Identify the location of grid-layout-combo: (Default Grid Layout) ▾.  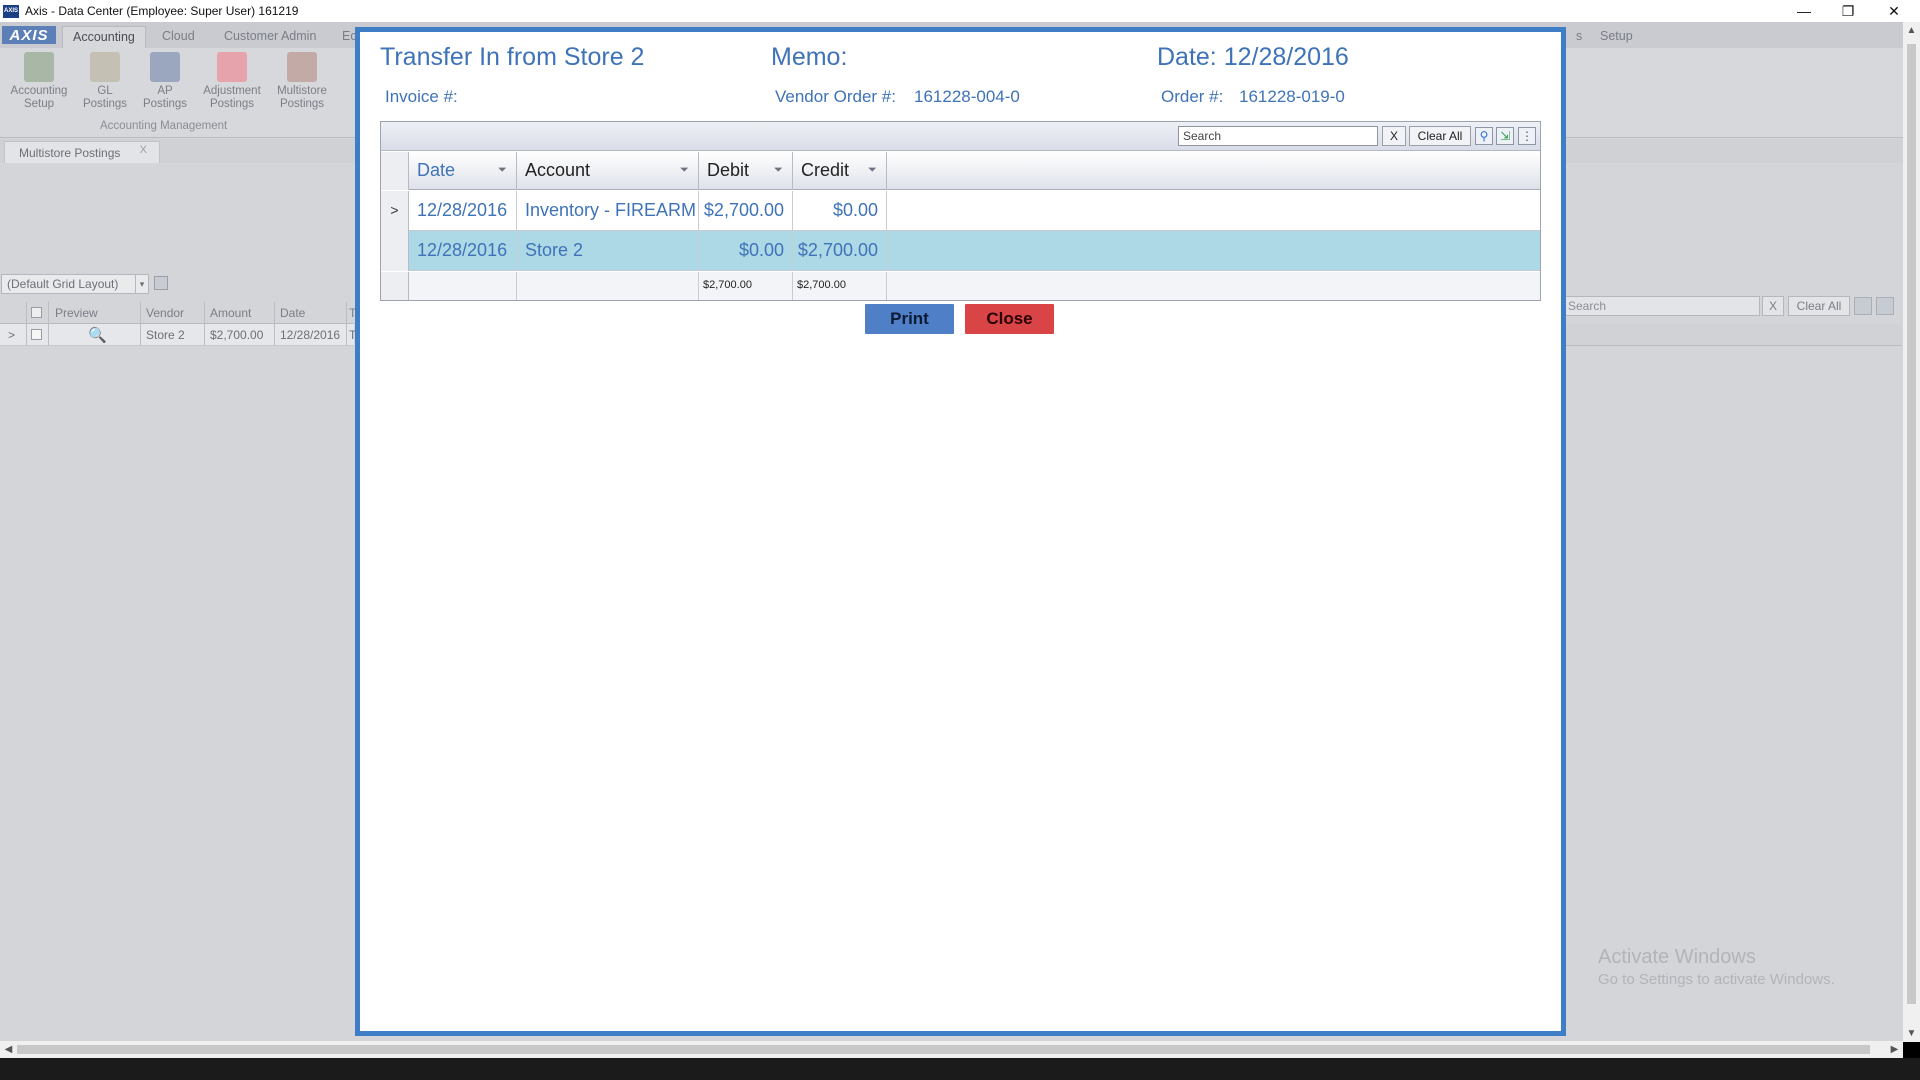
(75, 284).